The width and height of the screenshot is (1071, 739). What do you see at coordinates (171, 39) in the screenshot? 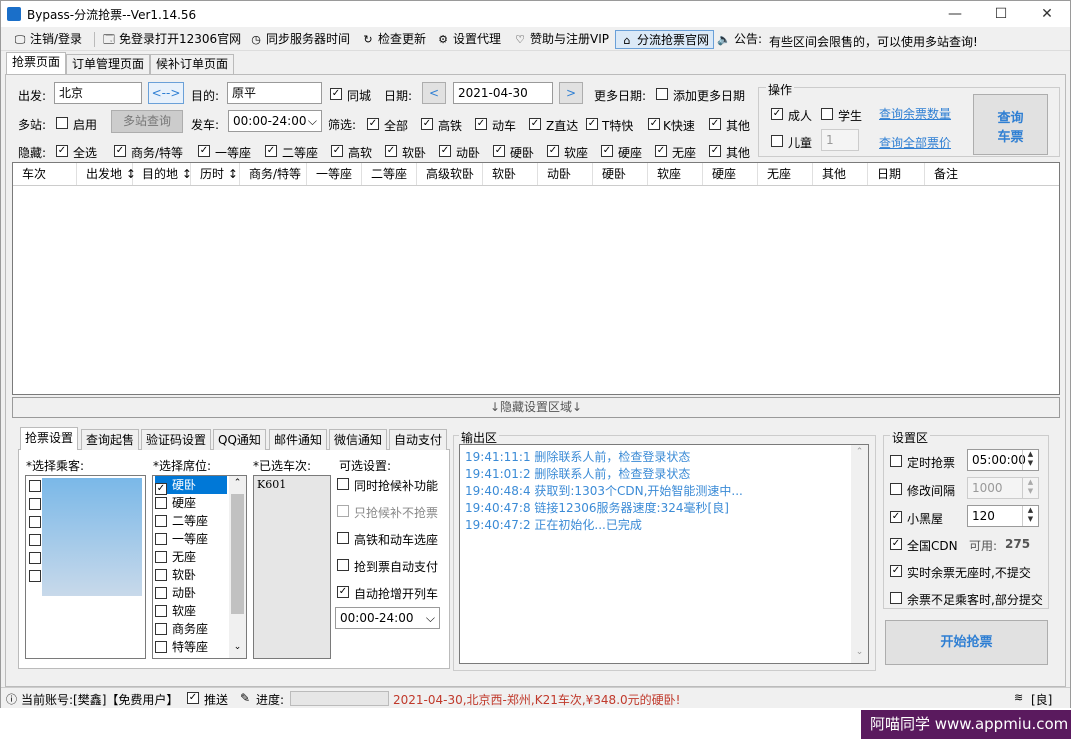
I see `menu-open-12306: 🗔 免登录打开12306官网` at bounding box center [171, 39].